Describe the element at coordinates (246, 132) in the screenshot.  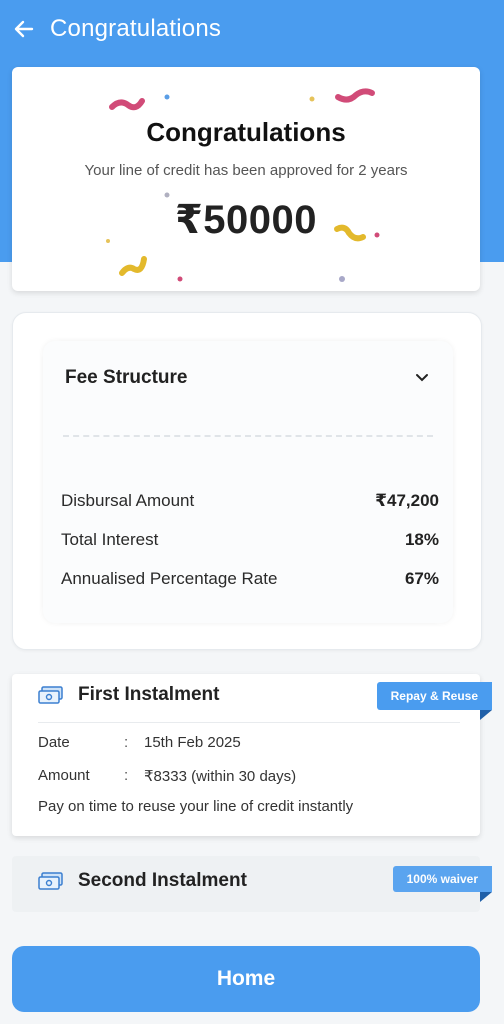
I see `congratulations-heading: Congratulations` at that location.